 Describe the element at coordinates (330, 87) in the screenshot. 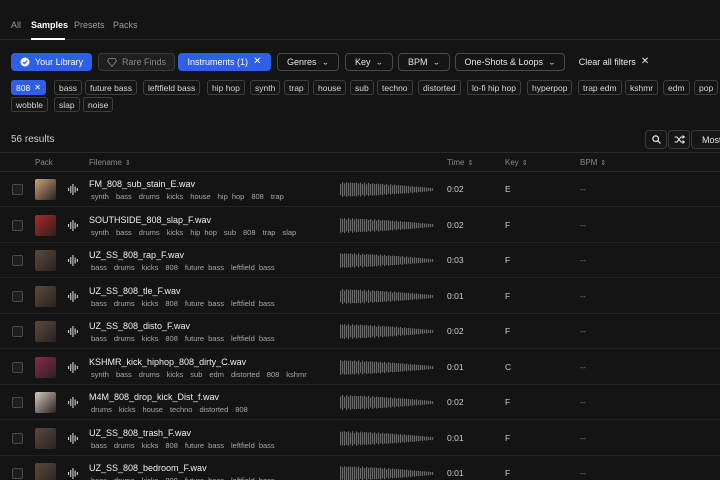

I see `tag-chip: house` at that location.